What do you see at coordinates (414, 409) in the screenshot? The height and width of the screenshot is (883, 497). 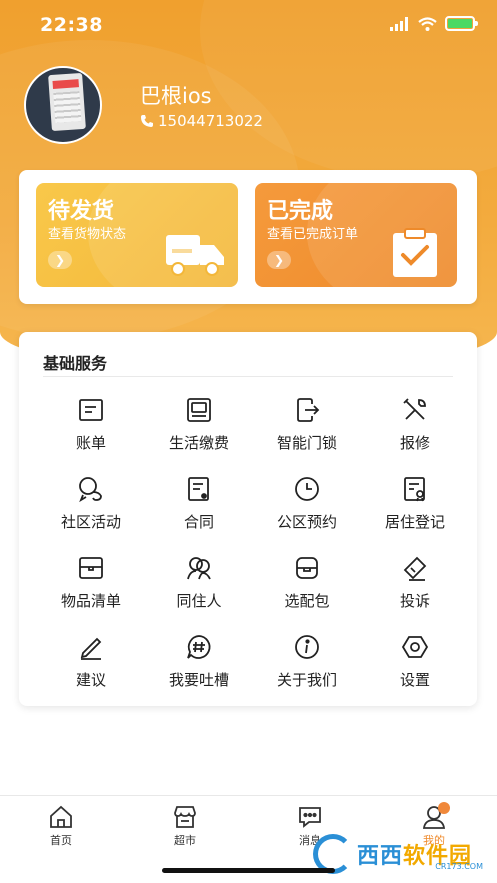 I see `tools-icon` at bounding box center [414, 409].